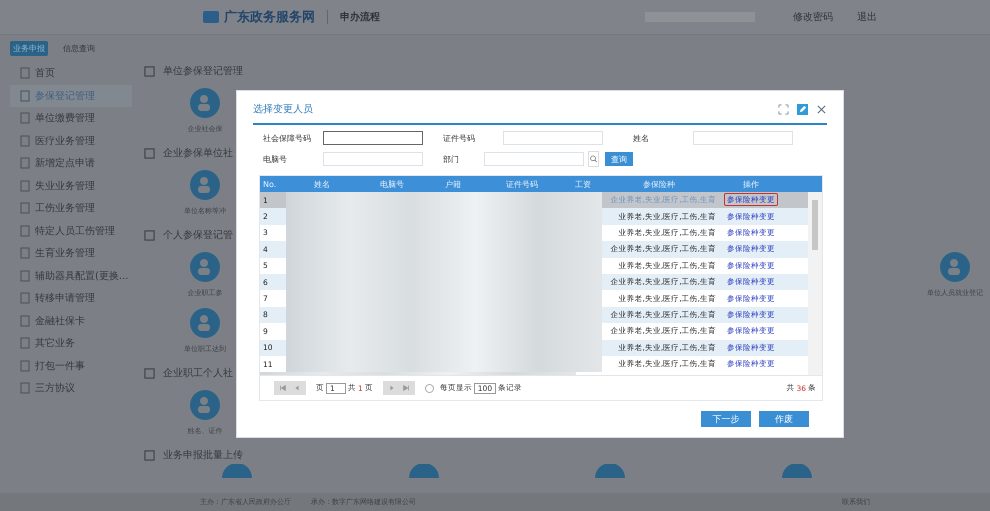 Image resolution: width=990 pixels, height=511 pixels. Describe the element at coordinates (275, 159) in the screenshot. I see `field-label: 电脑号` at that location.